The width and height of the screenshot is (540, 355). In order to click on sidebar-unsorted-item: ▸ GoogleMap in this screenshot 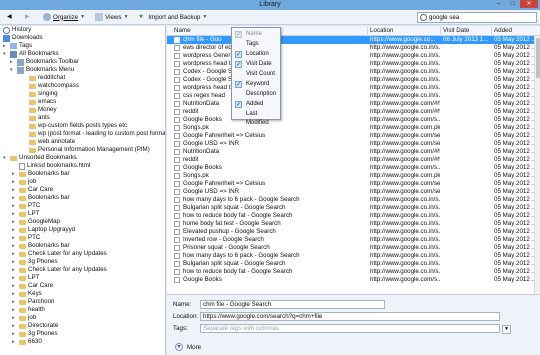, I will do `click(36, 222)`.